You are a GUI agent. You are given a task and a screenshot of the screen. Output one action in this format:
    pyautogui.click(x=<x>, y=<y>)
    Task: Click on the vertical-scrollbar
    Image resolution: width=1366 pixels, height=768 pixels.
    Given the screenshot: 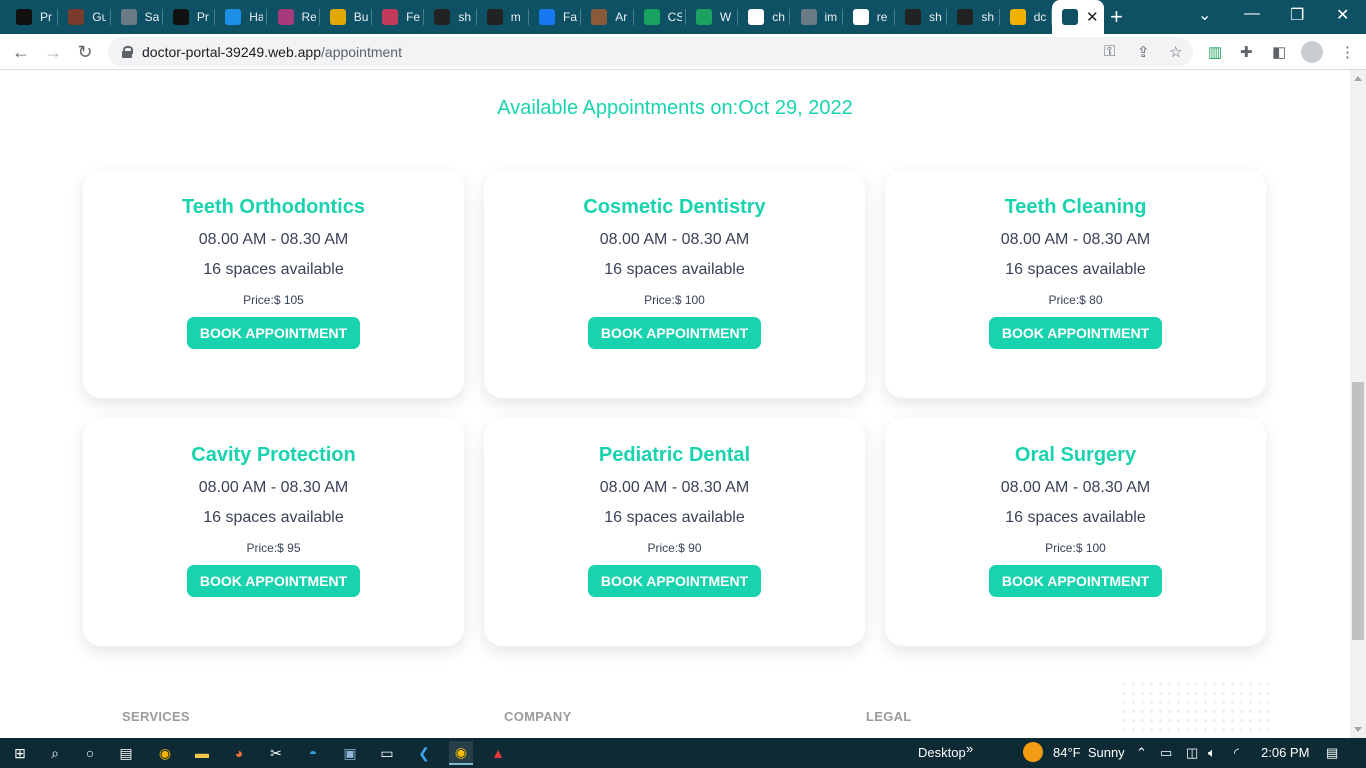 What is the action you would take?
    pyautogui.click(x=1358, y=404)
    